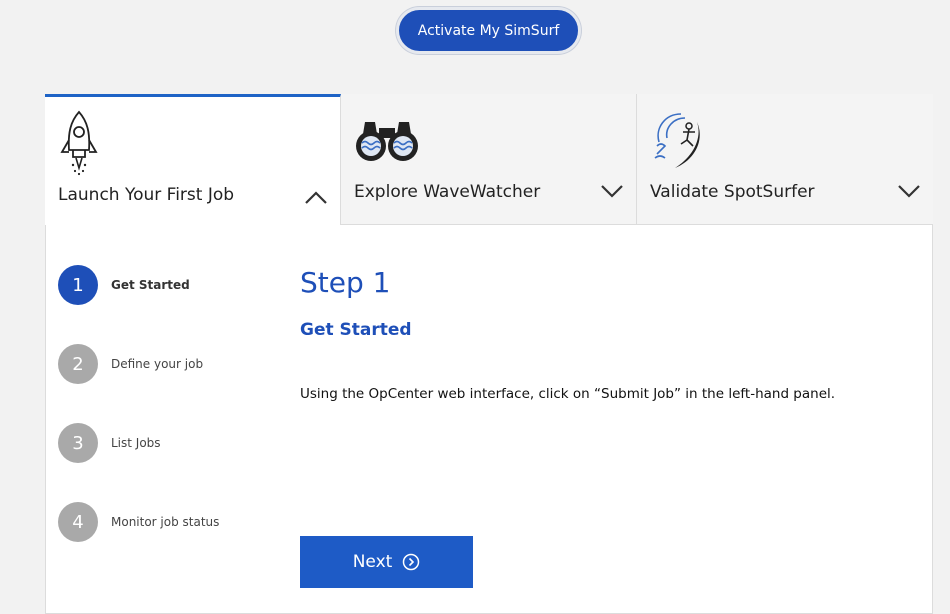  Describe the element at coordinates (447, 192) in the screenshot. I see `tab-label: Explore WaveWatcher` at that location.